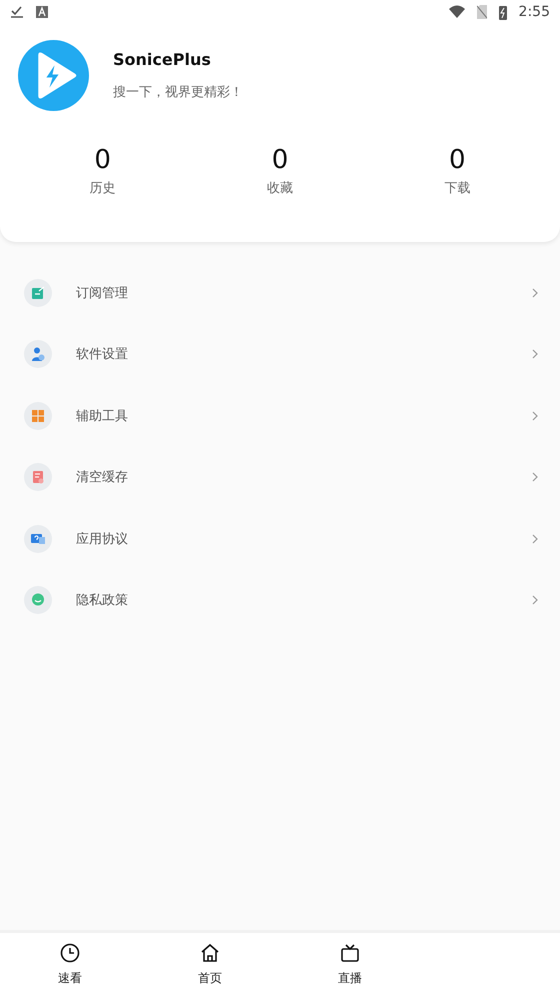  What do you see at coordinates (38, 600) in the screenshot?
I see `chat-icon` at bounding box center [38, 600].